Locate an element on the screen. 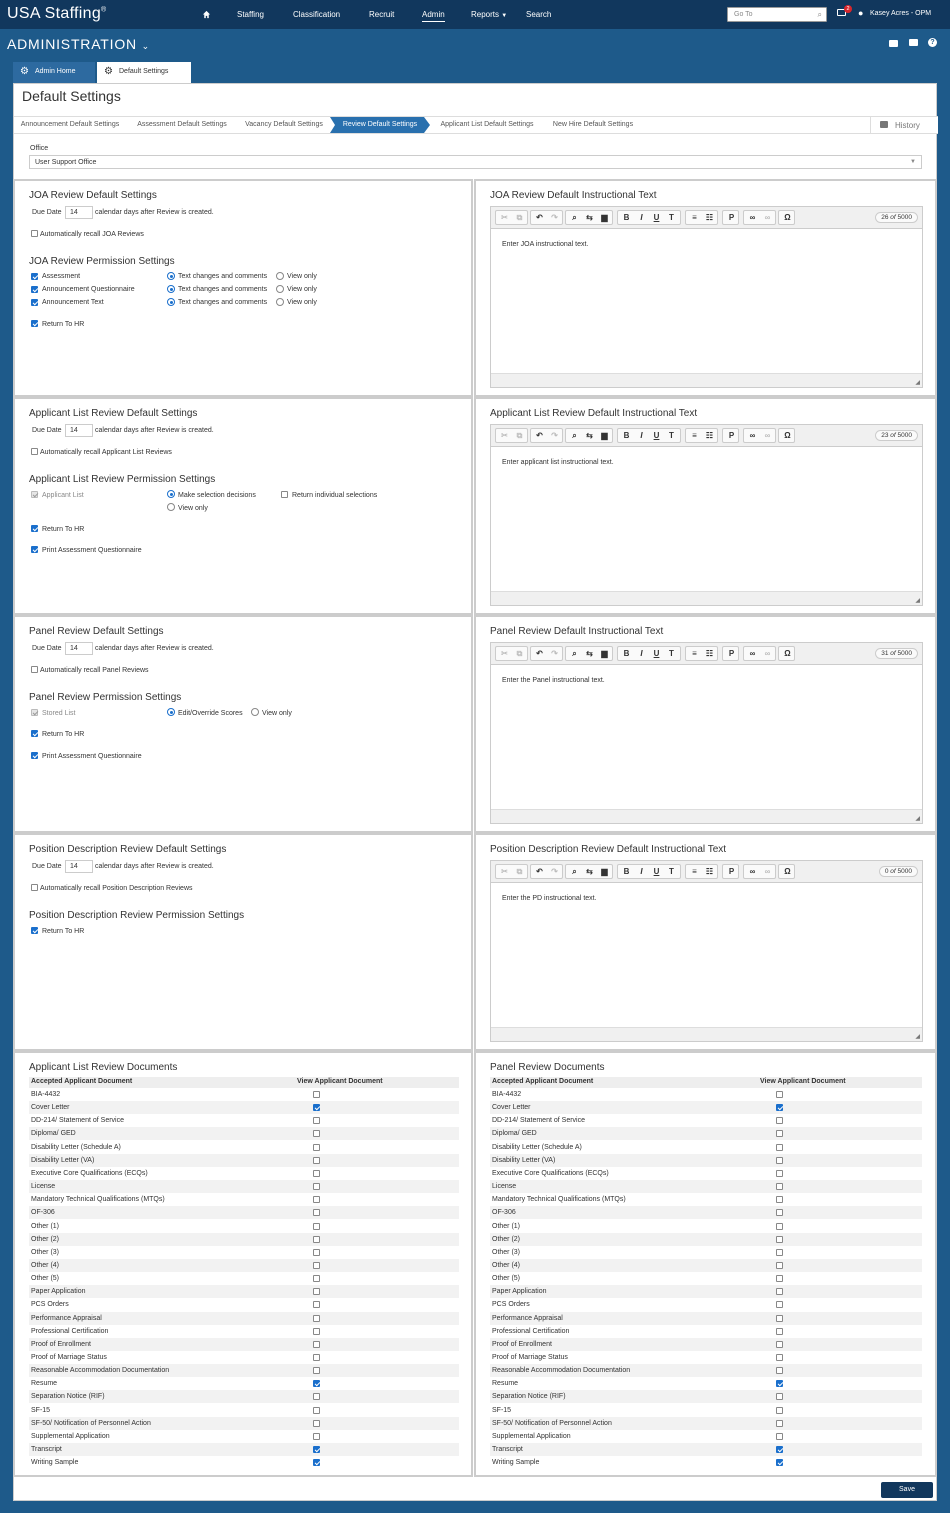 This screenshot has width=950, height=1513. joa-perm-assessment-checkbox is located at coordinates (34, 276).